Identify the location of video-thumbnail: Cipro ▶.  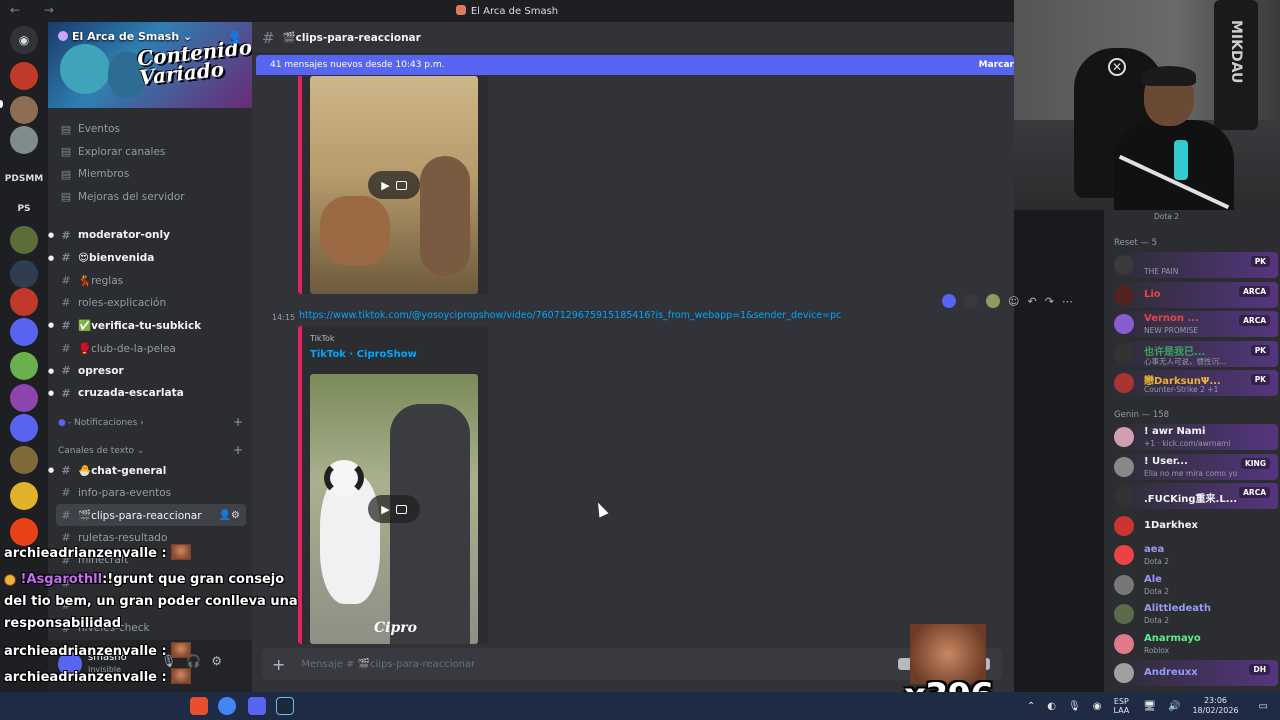
(394, 509).